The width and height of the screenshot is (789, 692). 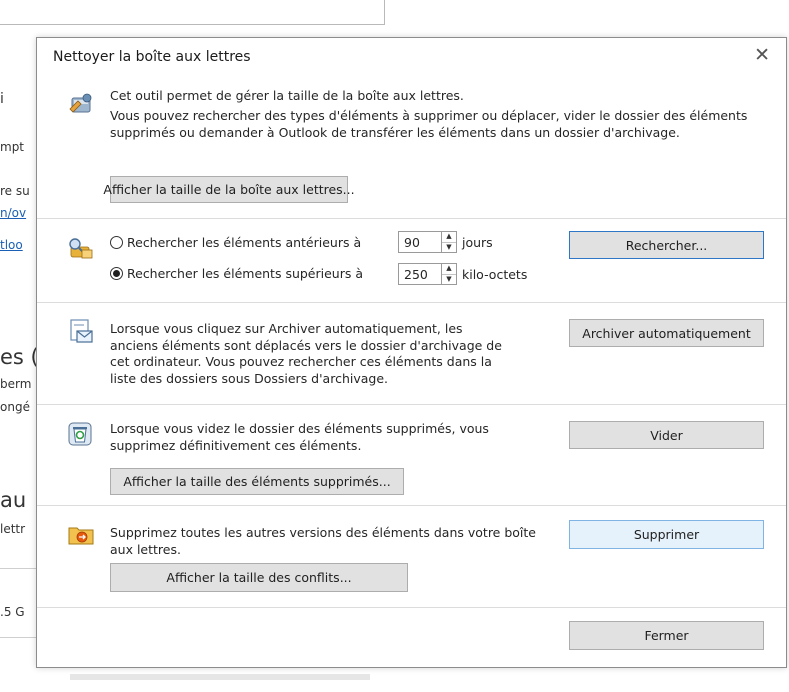 I want to click on background-text: mpt, so click(x=12, y=147).